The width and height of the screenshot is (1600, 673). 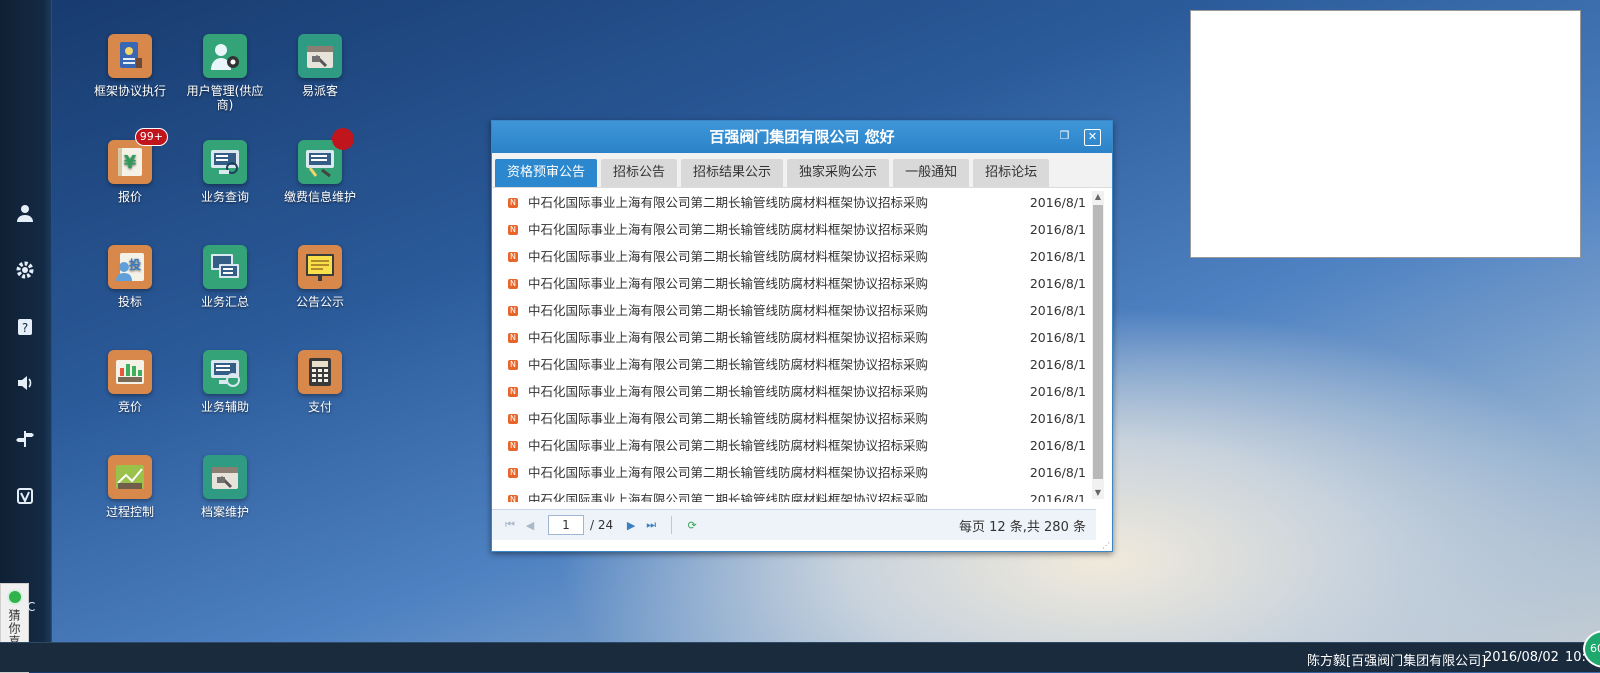 What do you see at coordinates (25, 383) in the screenshot?
I see `speaker-icon` at bounding box center [25, 383].